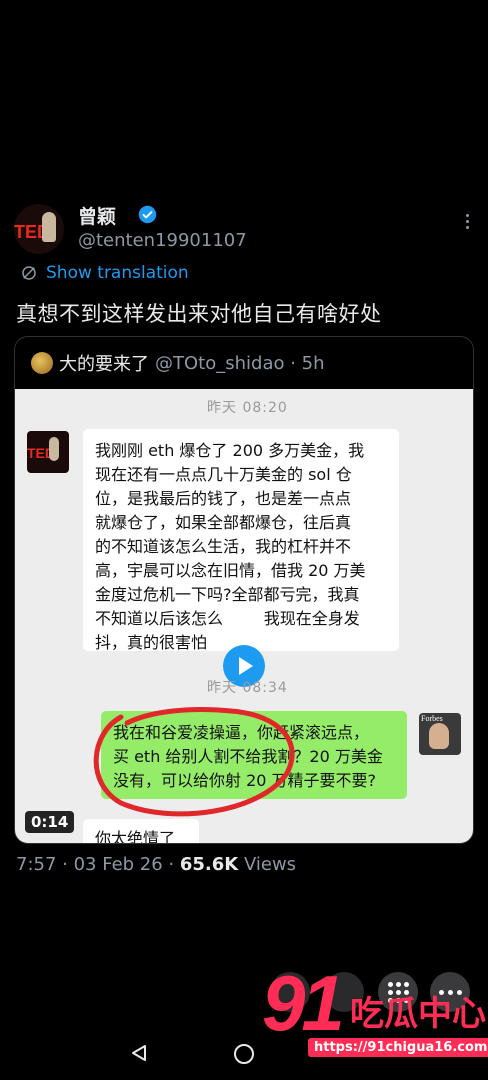  I want to click on chat-line: 你太绝情了, so click(135, 836).